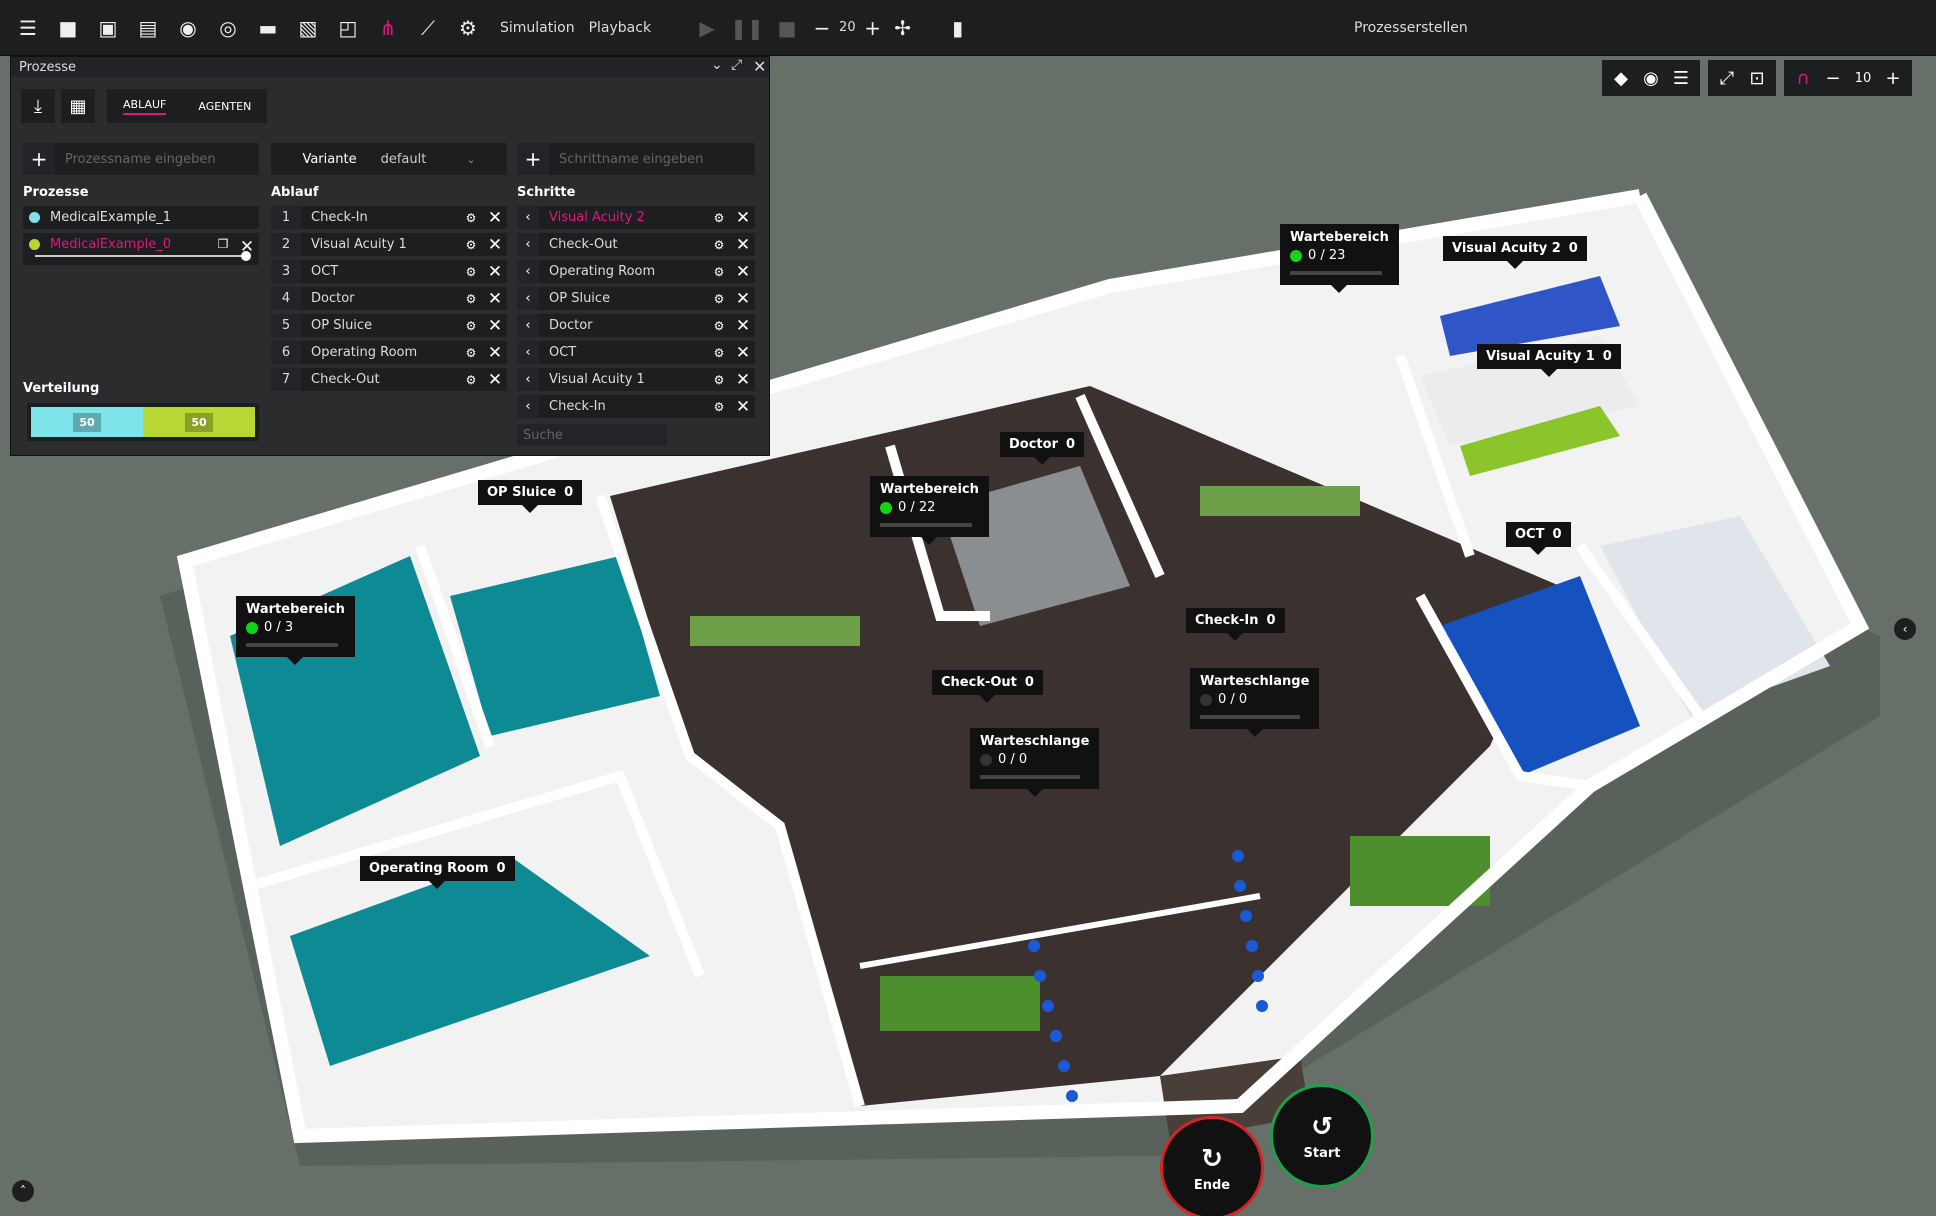  What do you see at coordinates (530, 496) in the screenshot?
I see `room-label-op-sluice: OP Sluice 0` at bounding box center [530, 496].